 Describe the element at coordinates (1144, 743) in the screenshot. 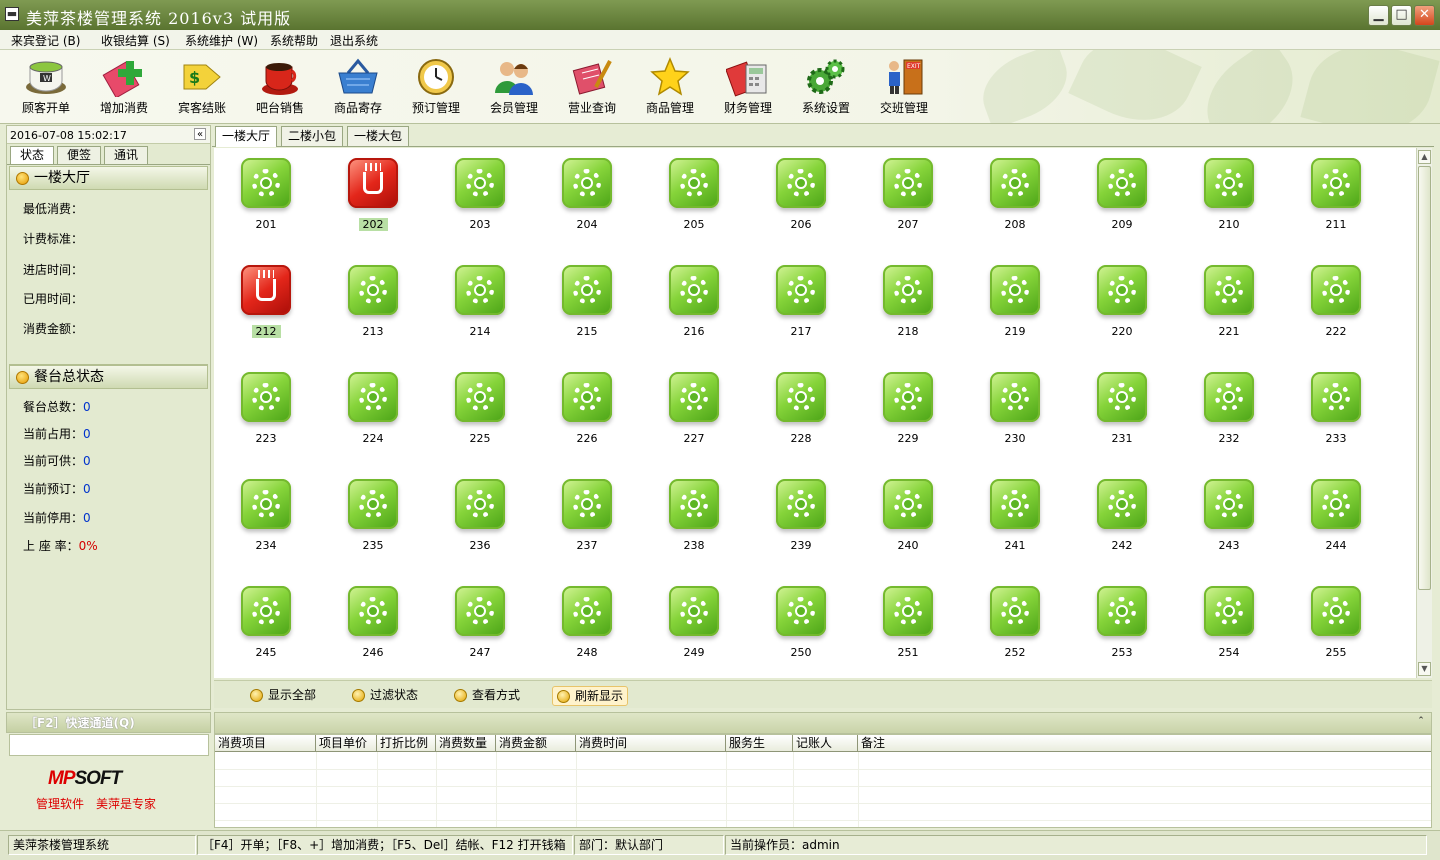

I see `col-remarks: 备注` at that location.